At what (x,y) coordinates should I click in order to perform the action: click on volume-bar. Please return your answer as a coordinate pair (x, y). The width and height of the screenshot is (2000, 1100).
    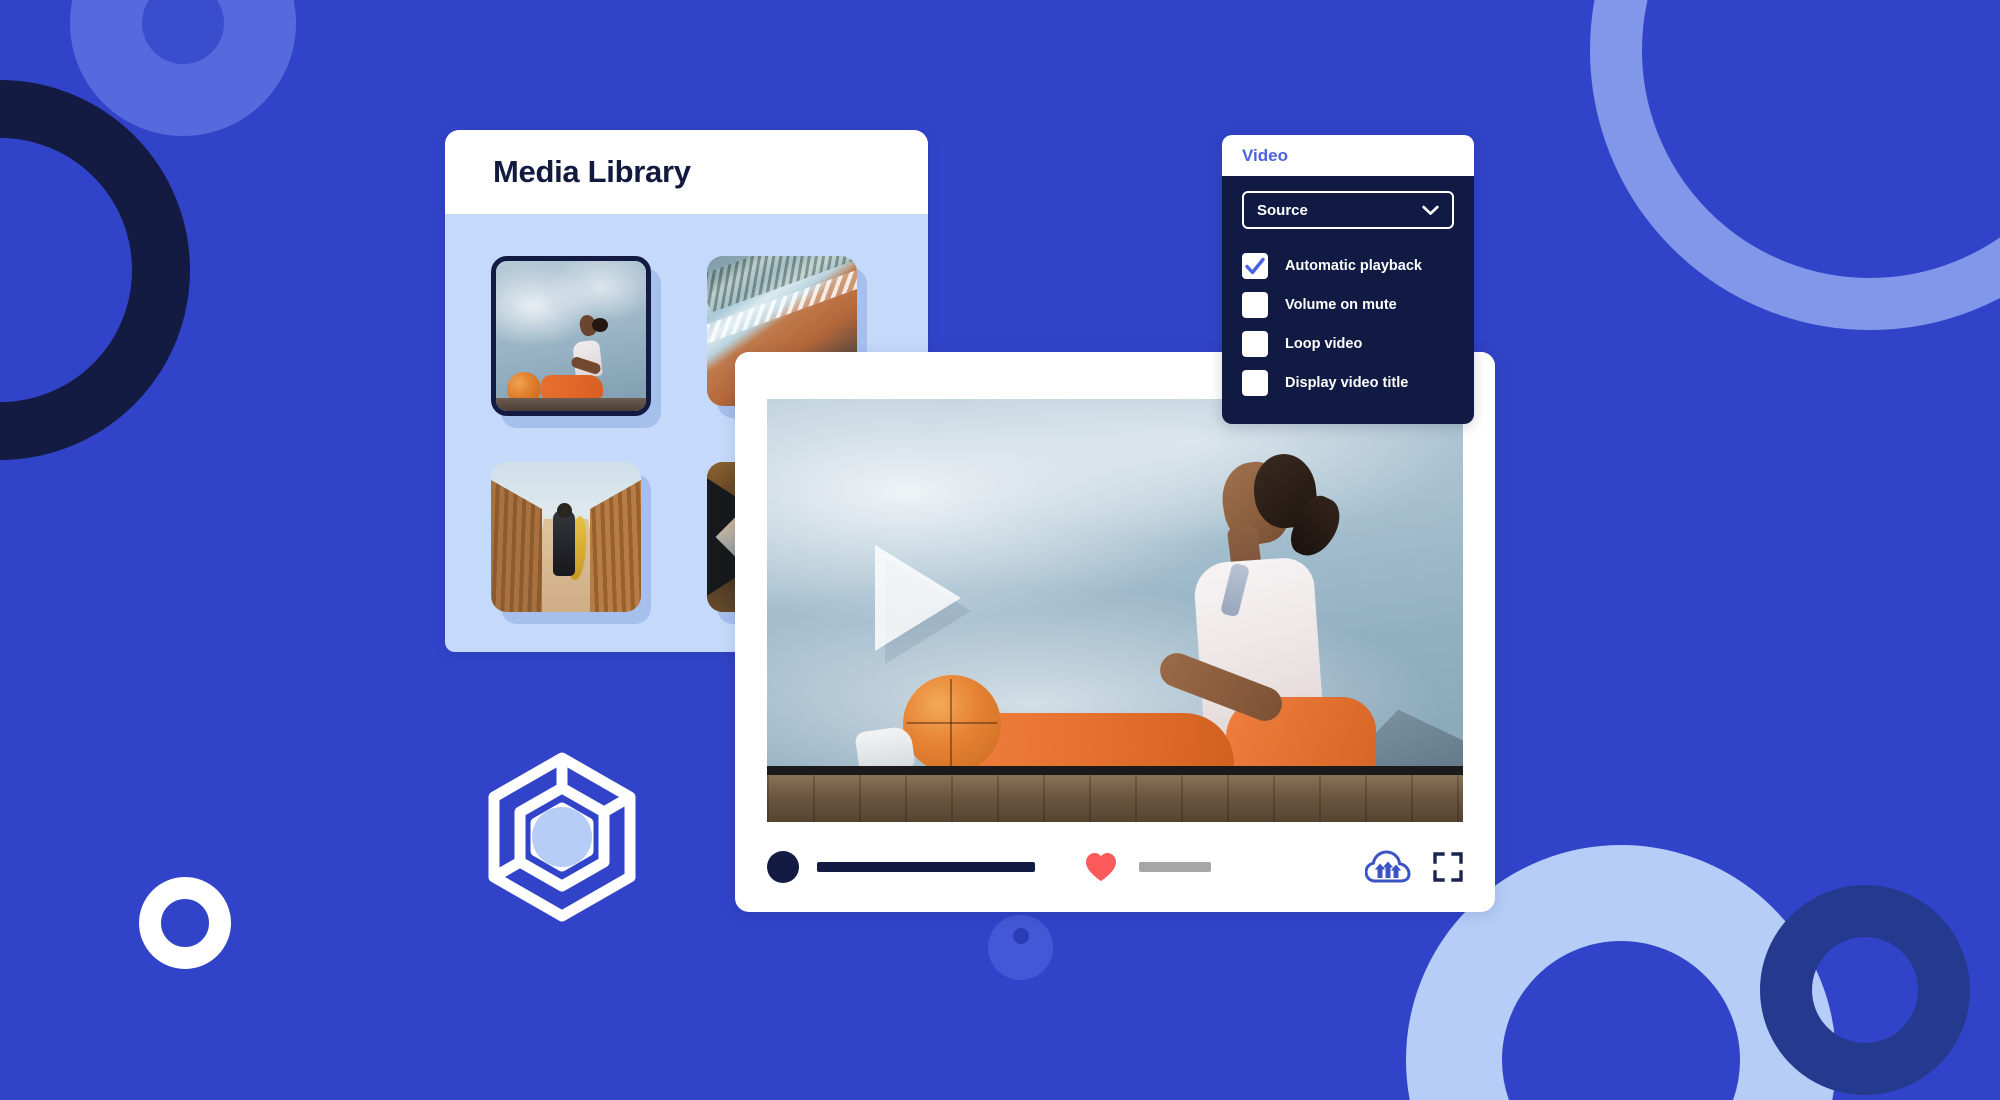
    Looking at the image, I should click on (1175, 867).